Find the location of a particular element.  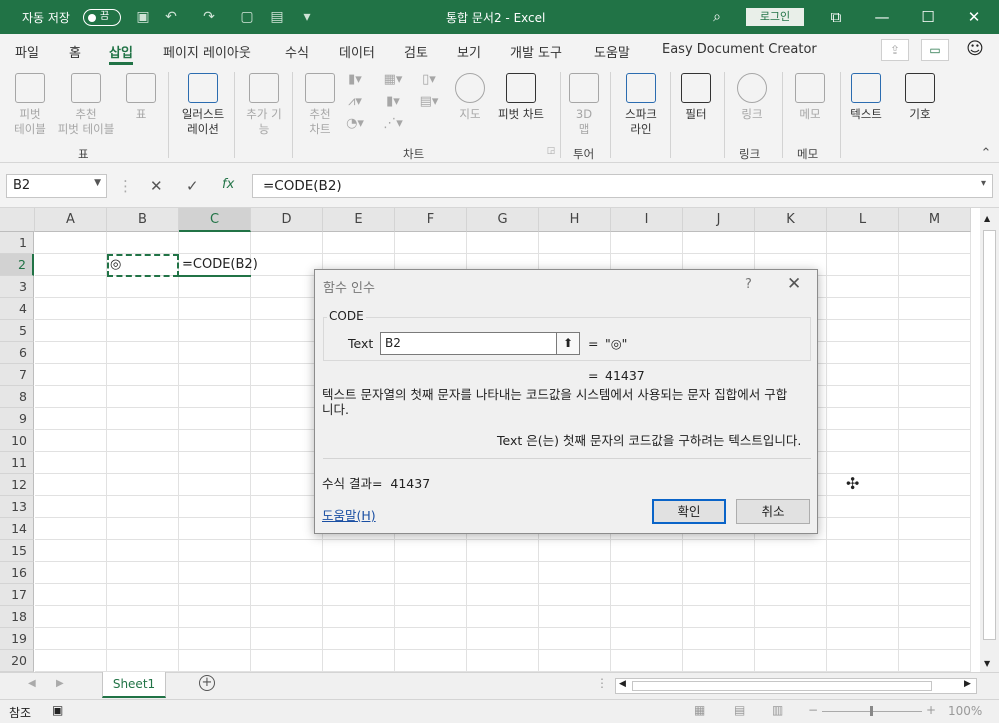

insert-function-icon: fx is located at coordinates (228, 184).